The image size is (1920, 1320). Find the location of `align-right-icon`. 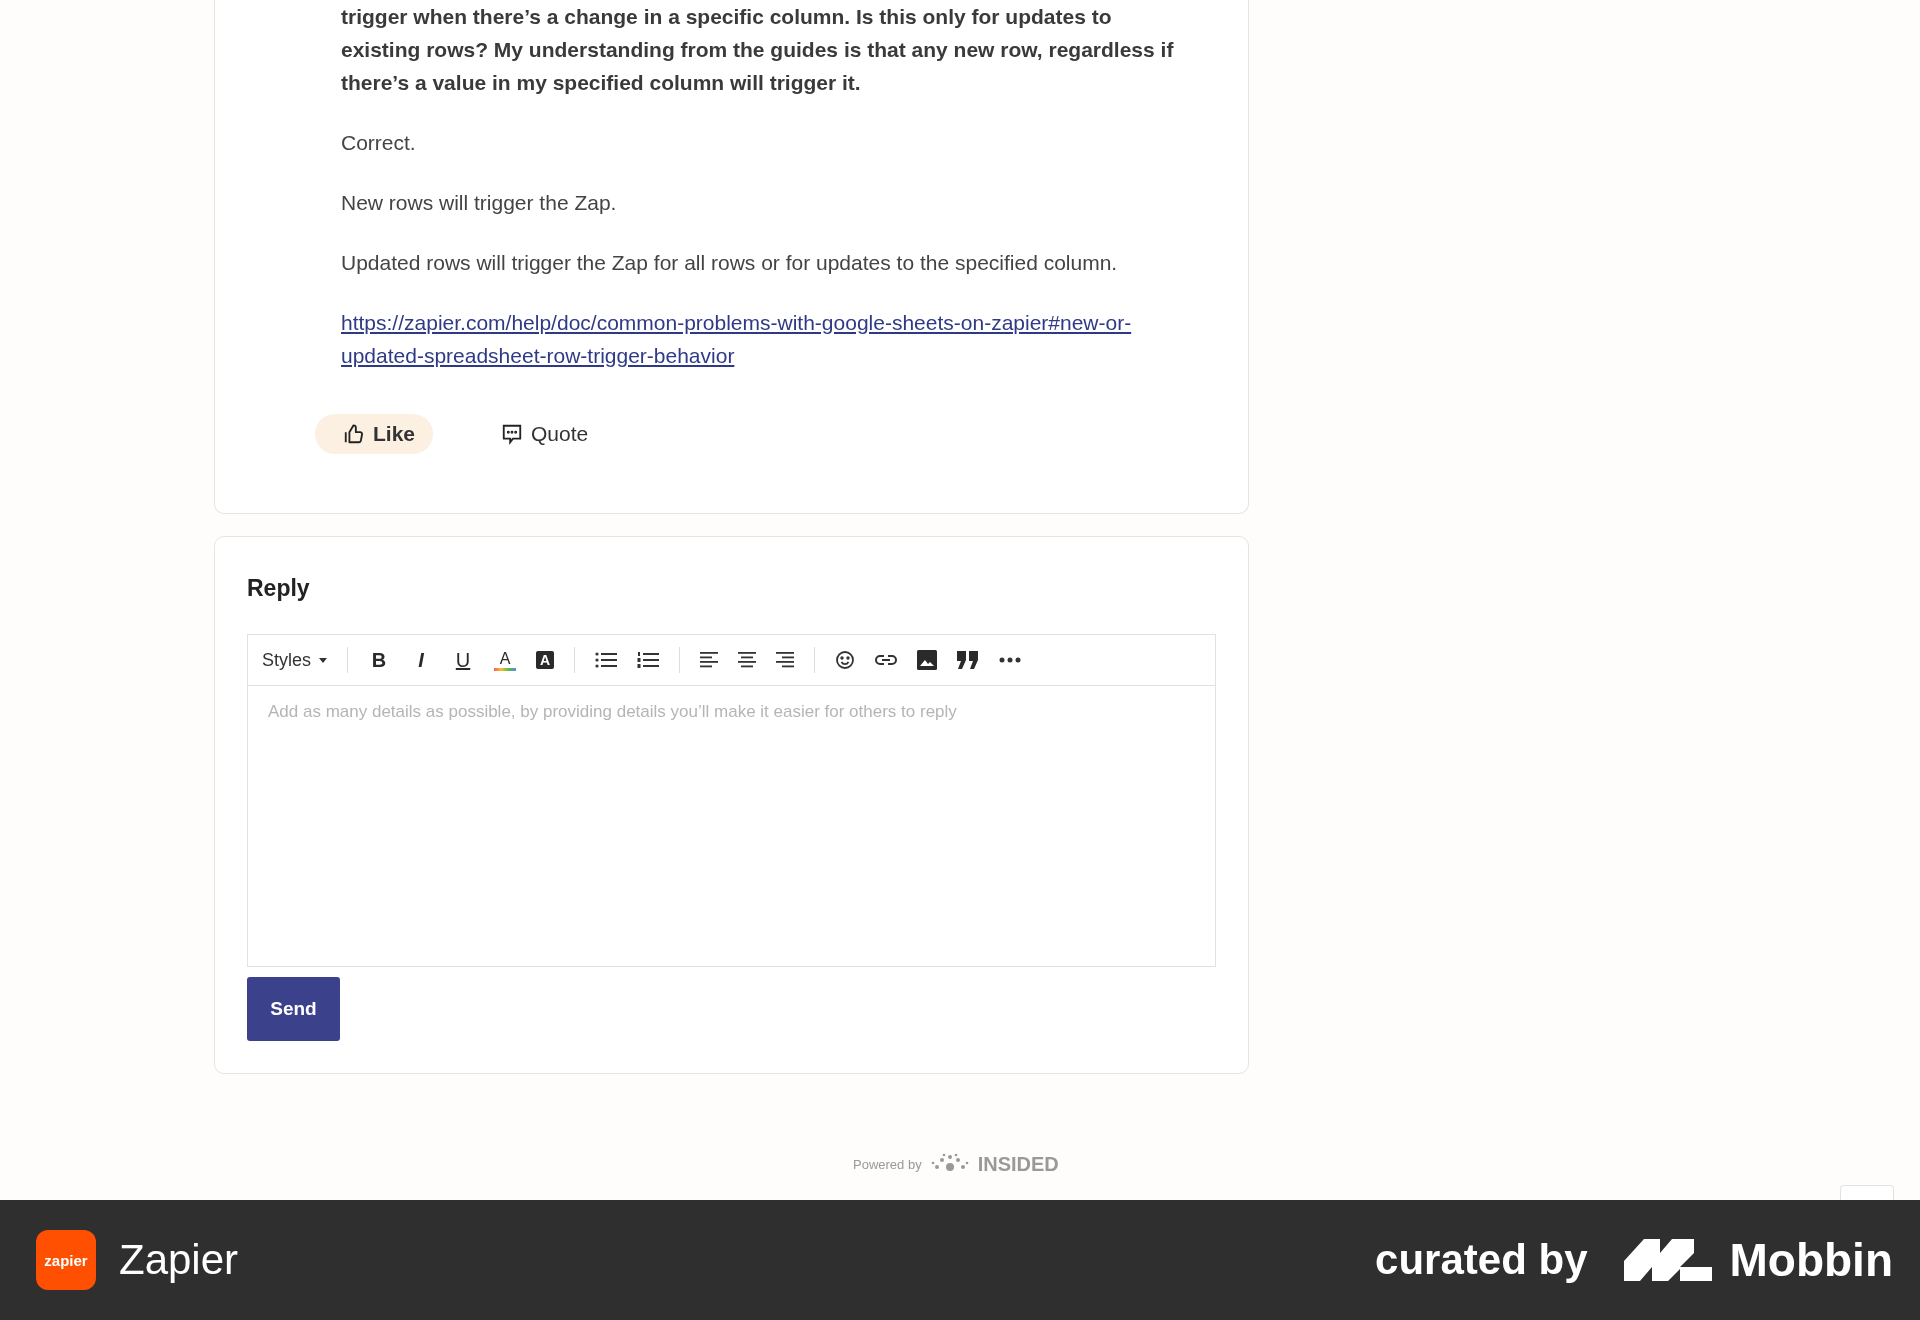

align-right-icon is located at coordinates (785, 660).